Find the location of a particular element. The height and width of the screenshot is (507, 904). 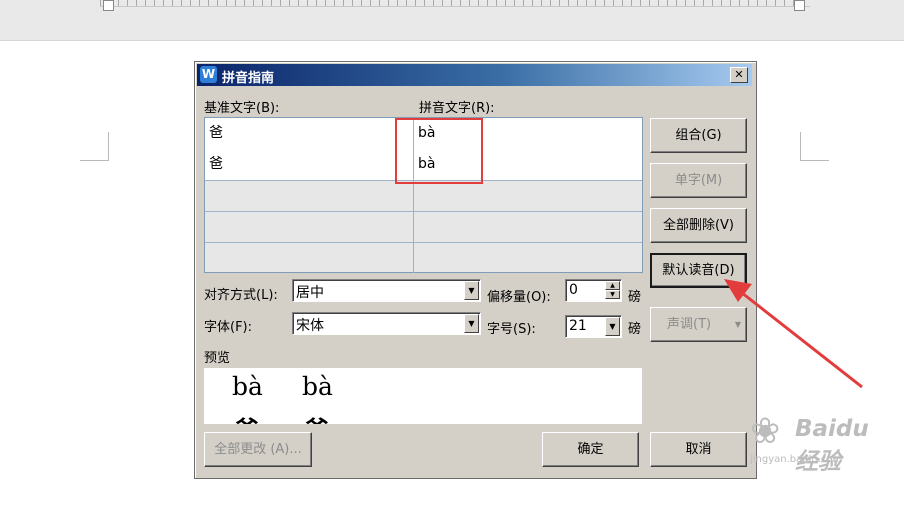

preview-label: 预览 is located at coordinates (217, 358).